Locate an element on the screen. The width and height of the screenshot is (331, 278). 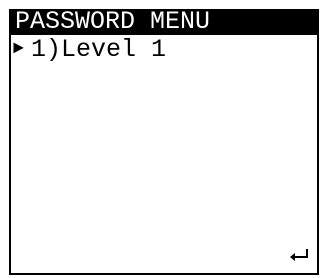
menu-item-label: 1)Level 1 is located at coordinates (99, 49).